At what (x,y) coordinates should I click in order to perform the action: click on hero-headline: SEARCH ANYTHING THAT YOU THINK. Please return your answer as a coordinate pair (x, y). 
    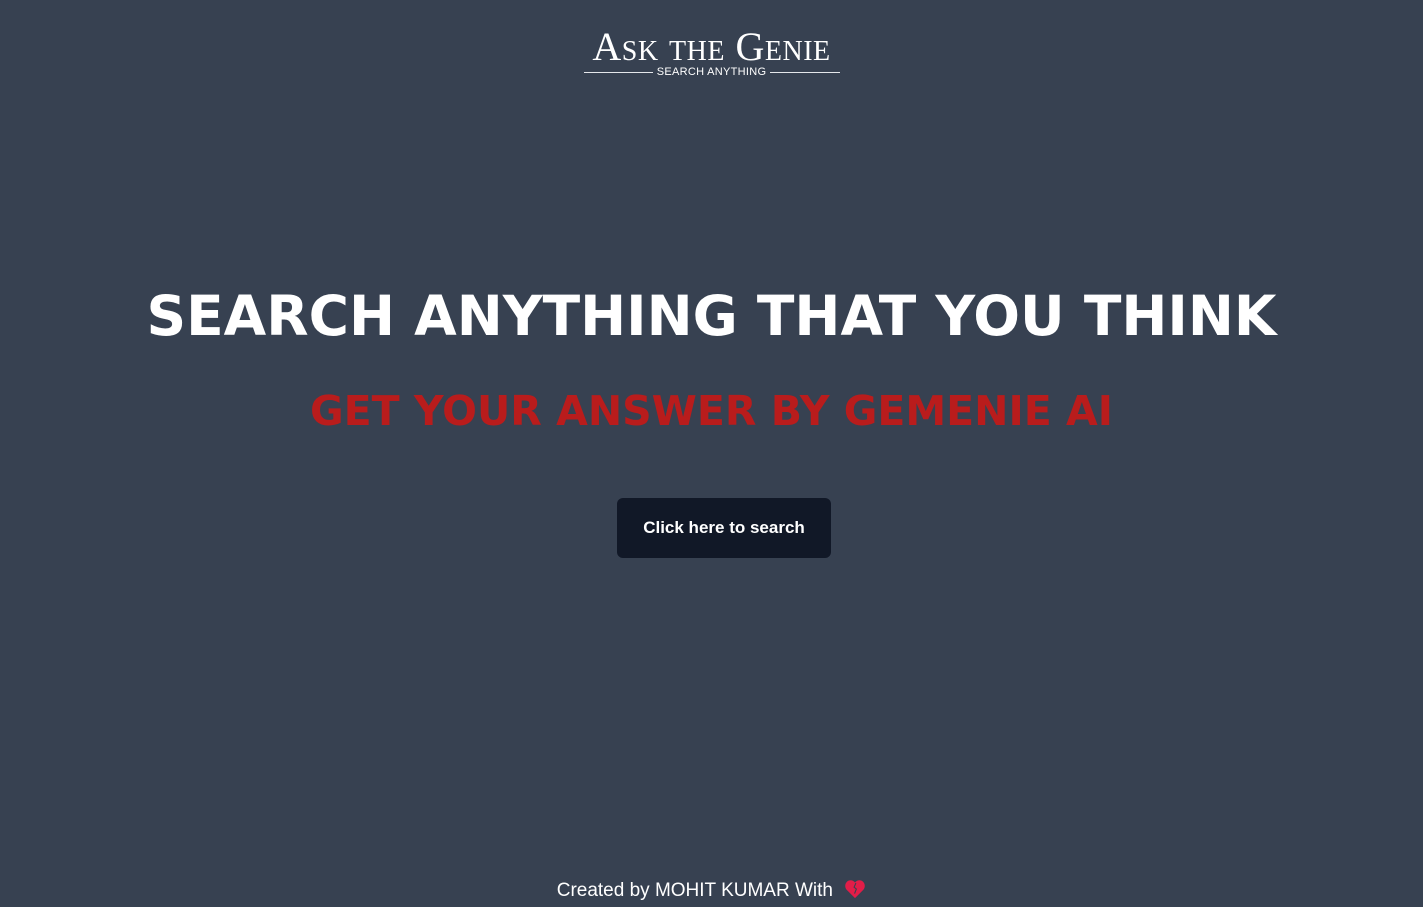
    Looking at the image, I should click on (711, 316).